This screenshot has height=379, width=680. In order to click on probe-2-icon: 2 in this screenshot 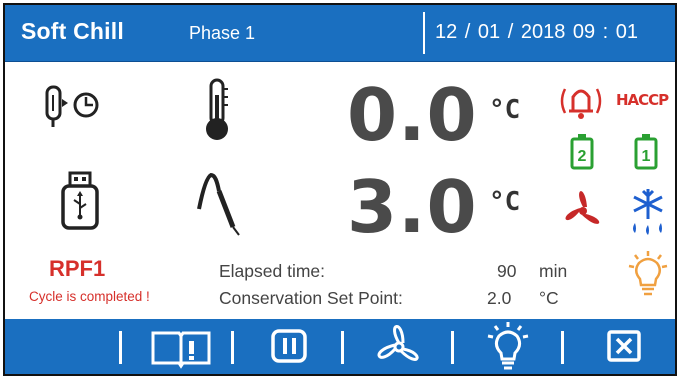, I will do `click(582, 151)`.